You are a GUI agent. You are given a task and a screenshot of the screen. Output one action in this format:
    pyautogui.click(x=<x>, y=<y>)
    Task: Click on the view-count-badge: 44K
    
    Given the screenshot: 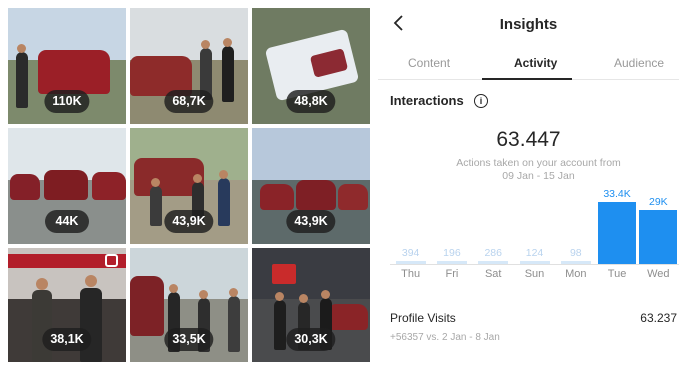 What is the action you would take?
    pyautogui.click(x=67, y=221)
    